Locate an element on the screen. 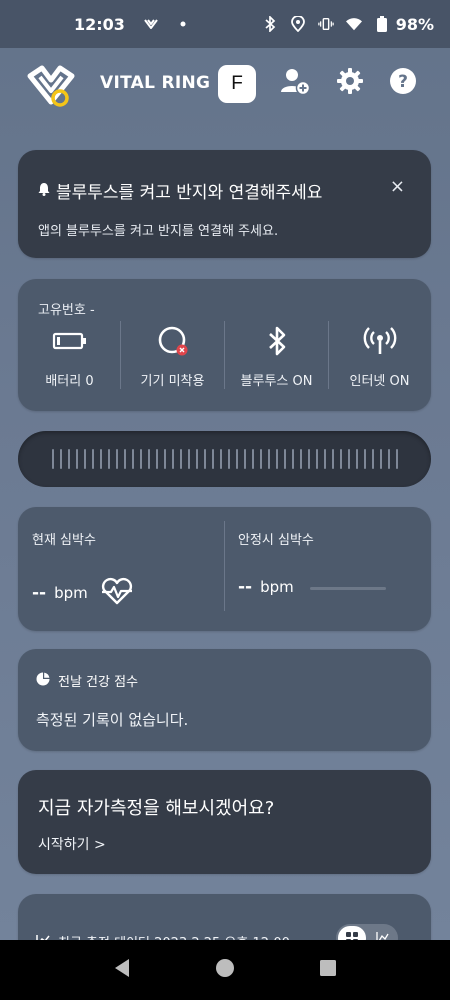 Image resolution: width=450 pixels, height=1000 pixels. vital-ring-logo-icon is located at coordinates (51, 85).